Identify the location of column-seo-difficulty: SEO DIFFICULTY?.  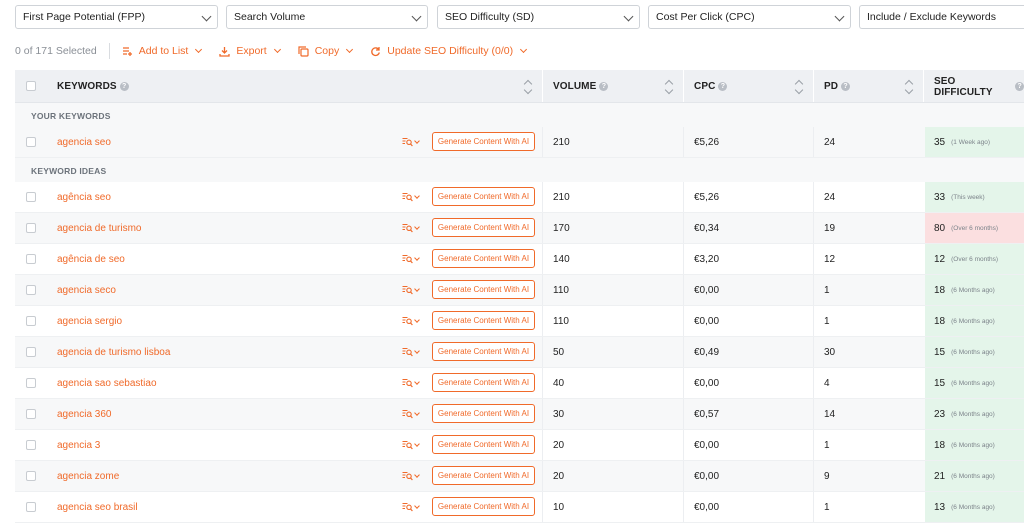
(979, 86).